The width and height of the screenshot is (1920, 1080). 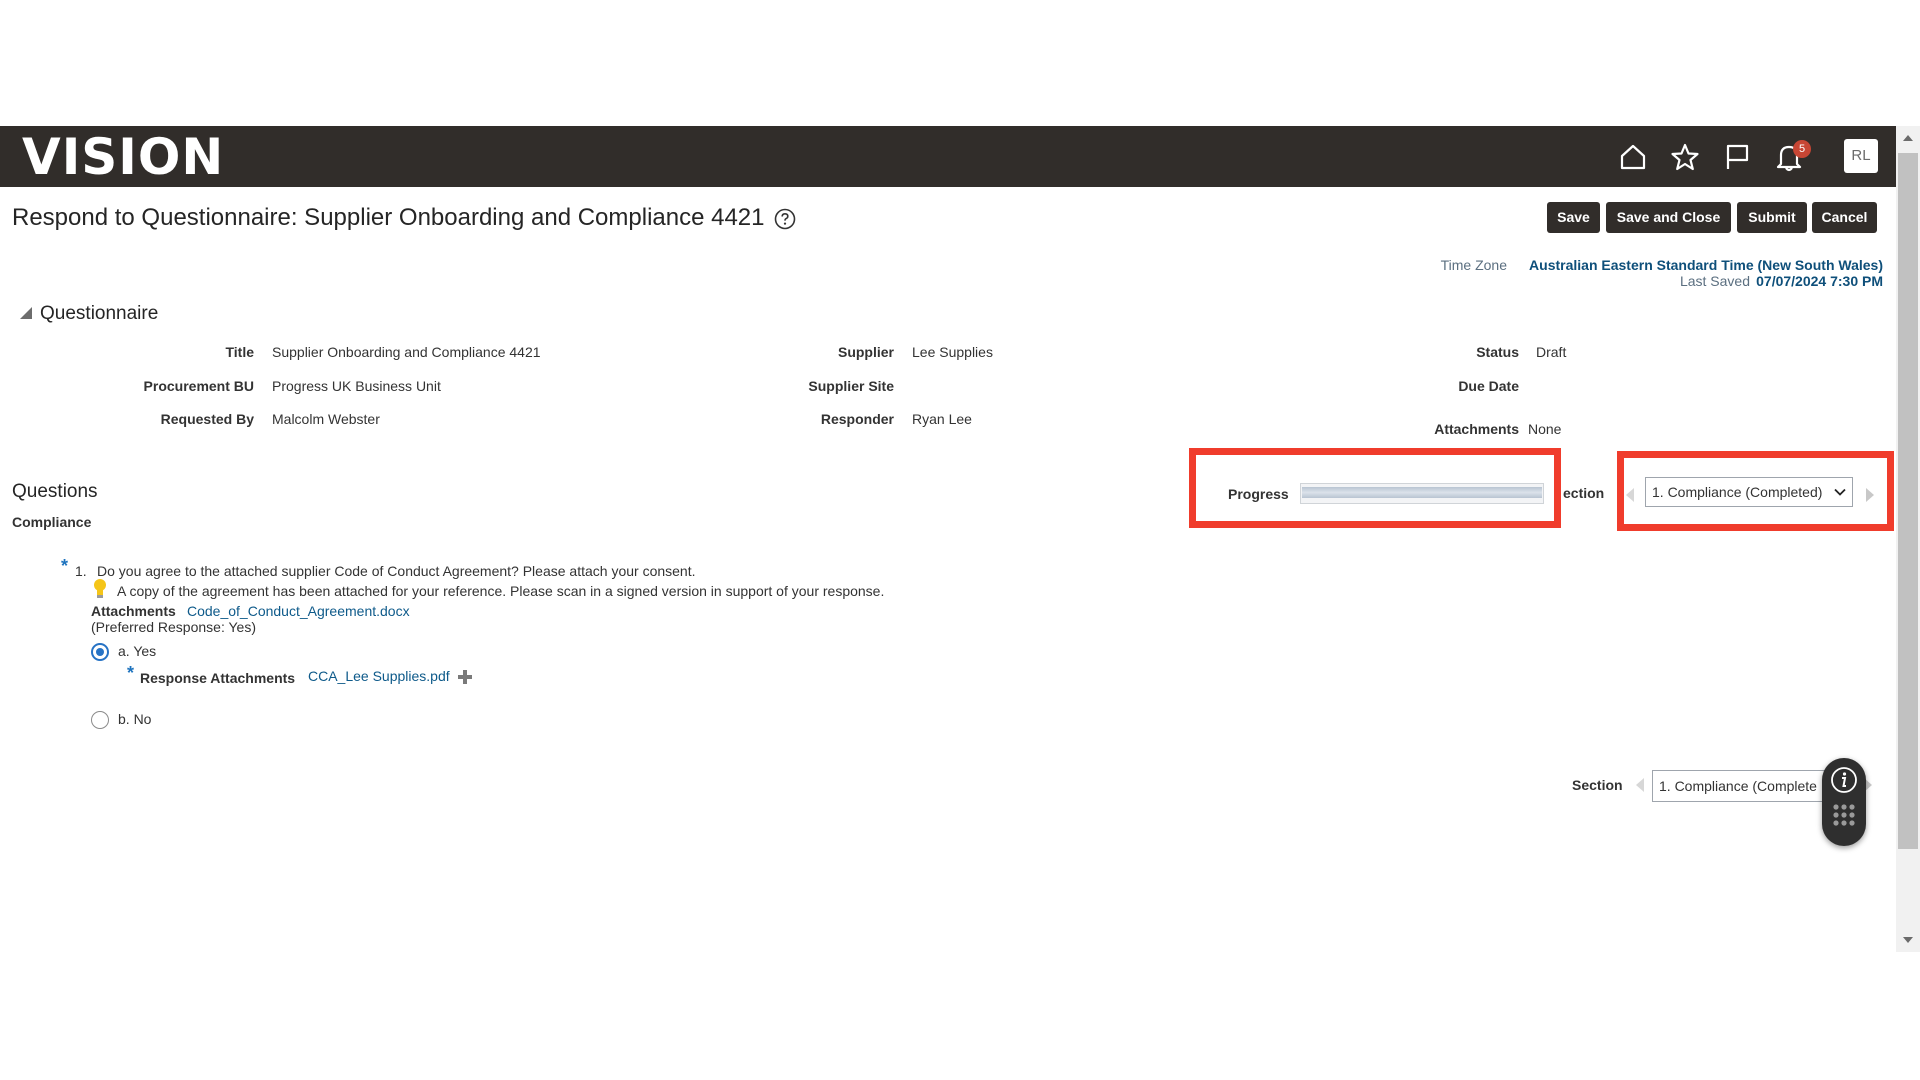 What do you see at coordinates (173, 627) in the screenshot?
I see `preferred-response: (Preferred Response: Yes)` at bounding box center [173, 627].